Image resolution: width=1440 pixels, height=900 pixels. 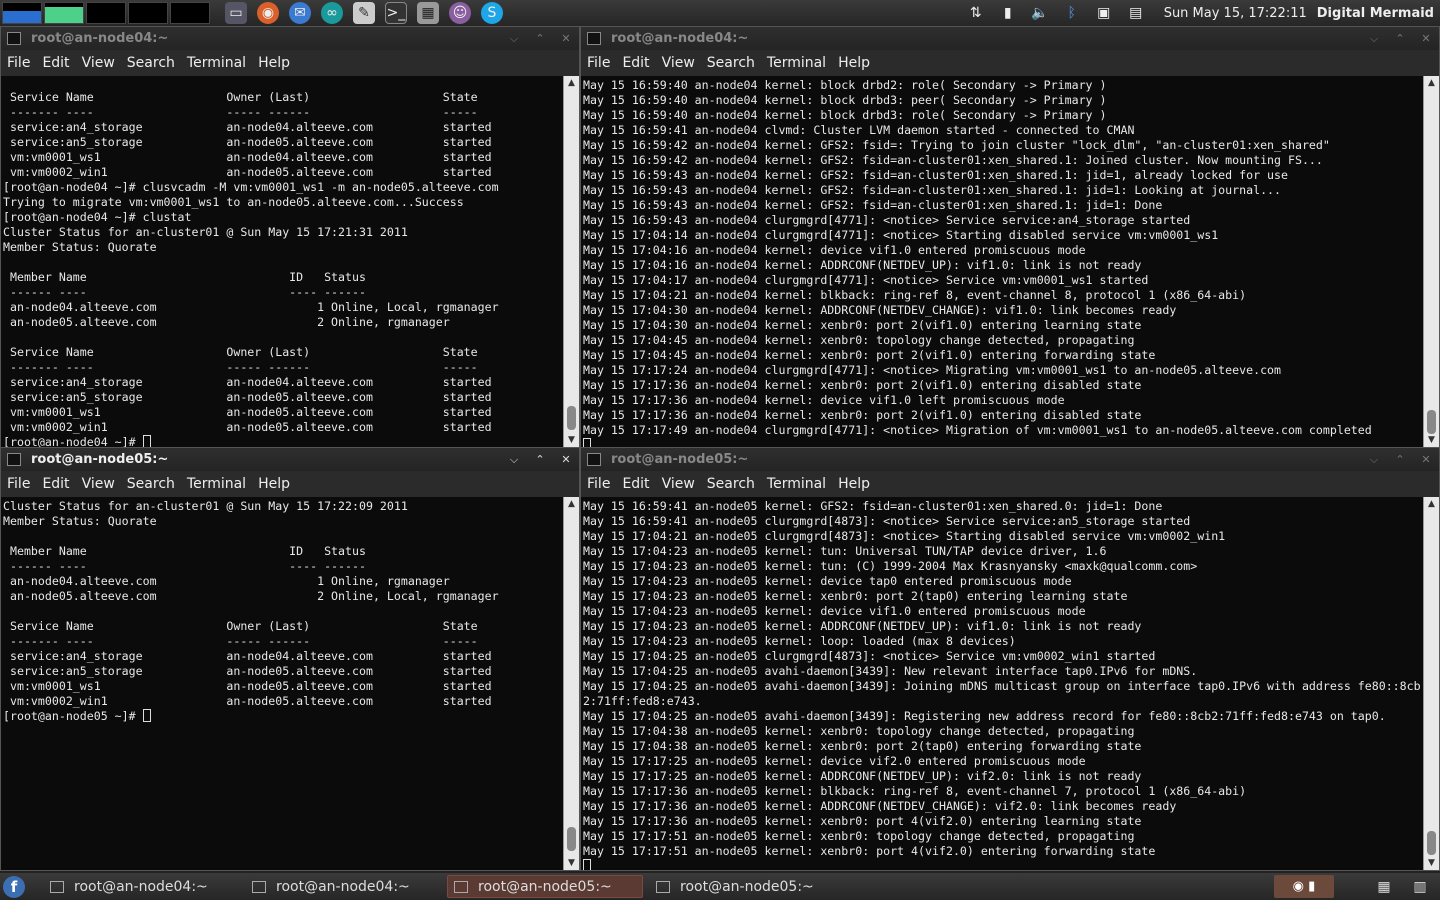 I want to click on user-menu: Digital Mermaid, so click(x=1375, y=13).